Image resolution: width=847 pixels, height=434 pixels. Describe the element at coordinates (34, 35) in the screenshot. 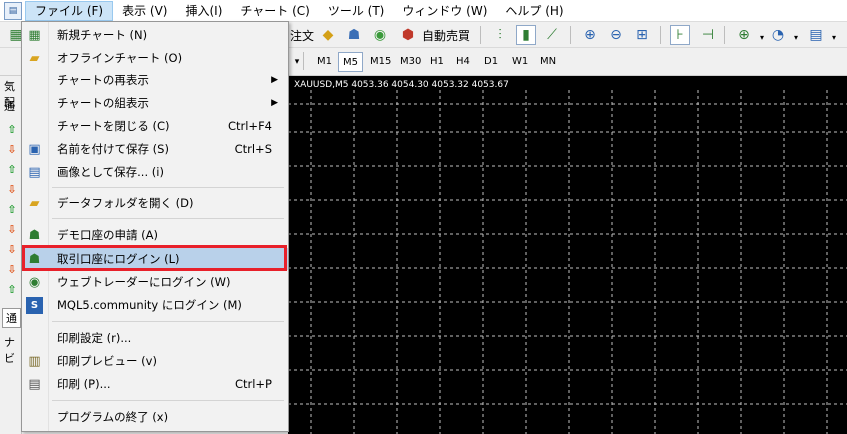

I see `new-chart-icon: ▦` at that location.